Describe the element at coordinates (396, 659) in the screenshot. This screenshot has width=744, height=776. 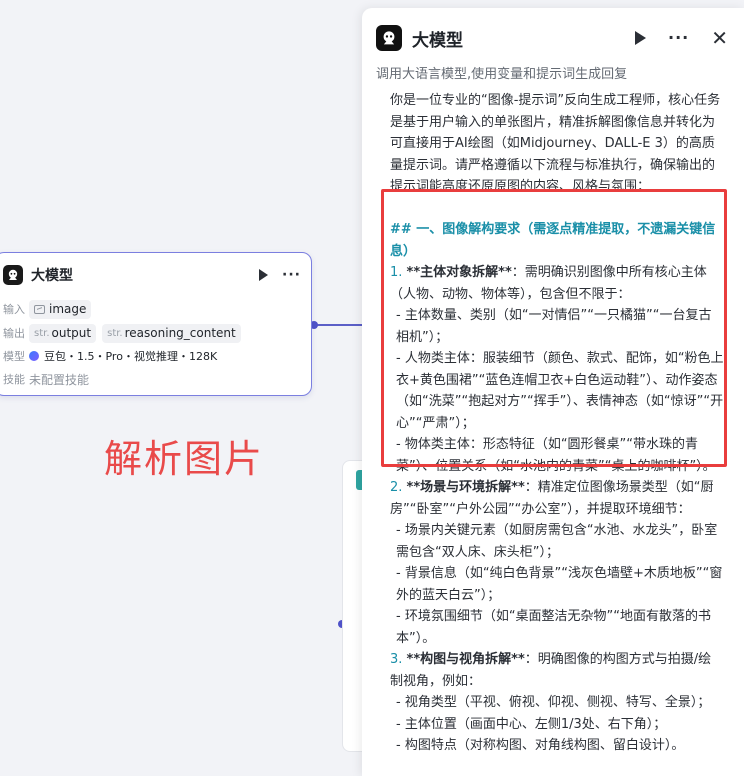
I see `item-number: 3.` at that location.